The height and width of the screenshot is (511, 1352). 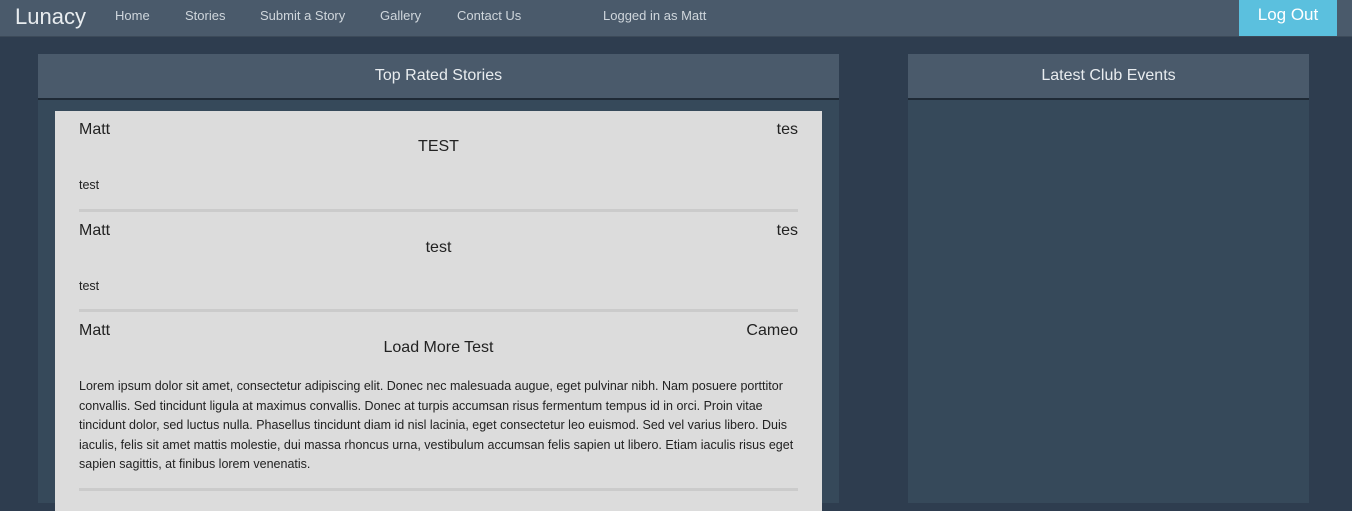 What do you see at coordinates (655, 15) in the screenshot?
I see `logged-in-status: Logged in as Matt` at bounding box center [655, 15].